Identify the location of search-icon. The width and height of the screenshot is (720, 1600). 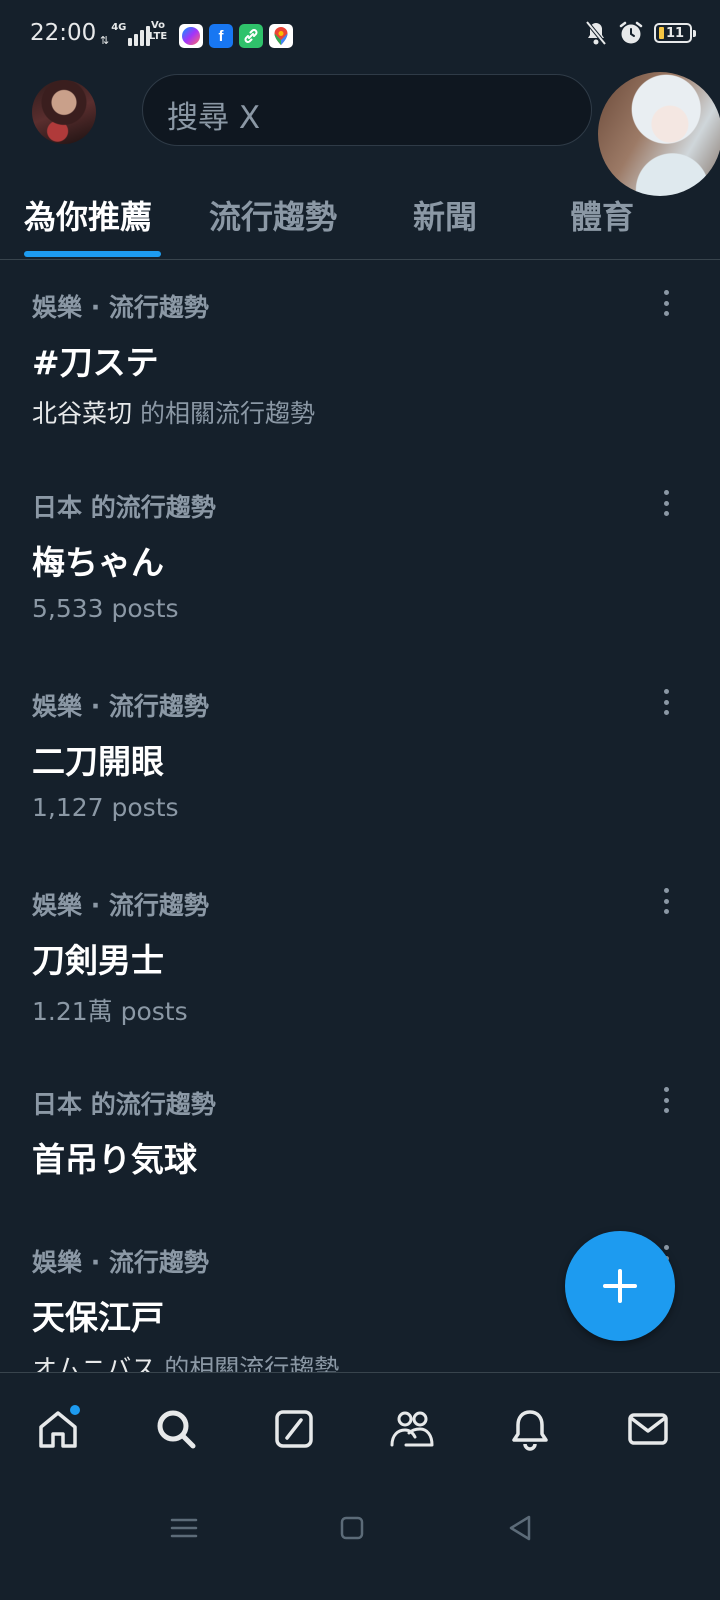
(176, 1429).